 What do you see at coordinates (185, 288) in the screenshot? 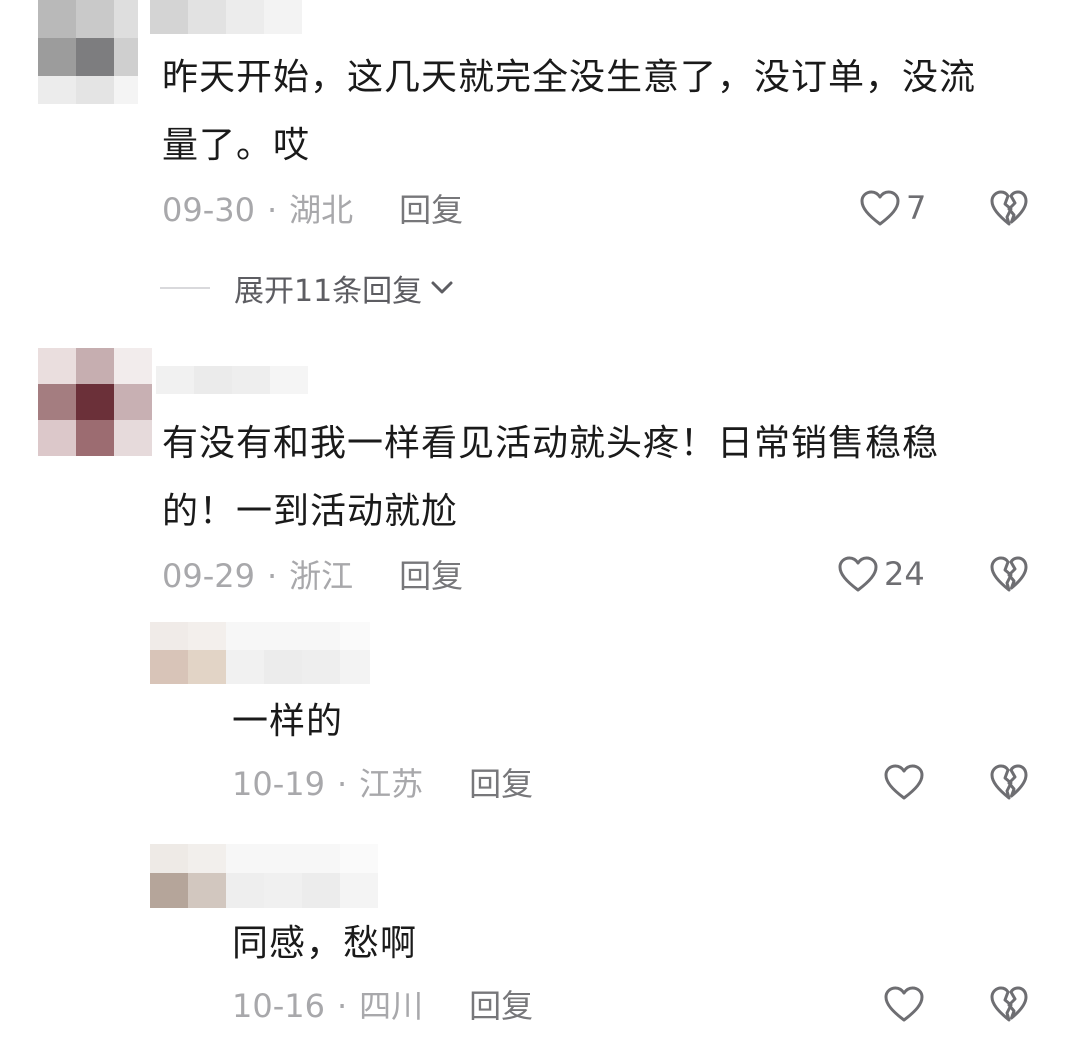
I see `divider-line` at bounding box center [185, 288].